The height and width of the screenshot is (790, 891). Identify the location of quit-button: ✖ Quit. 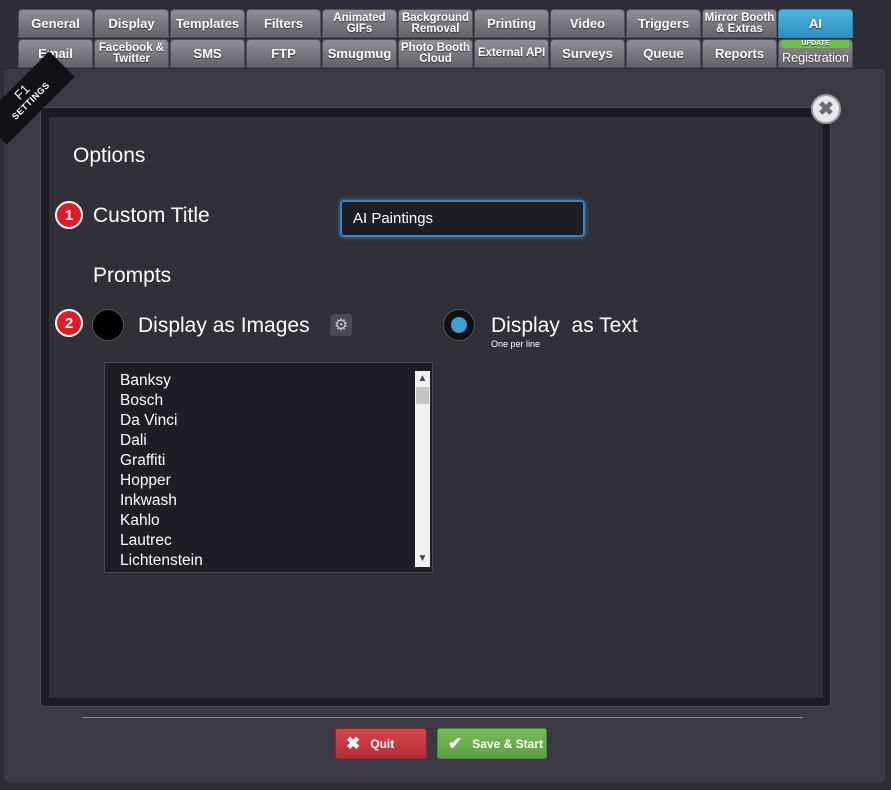
(381, 743).